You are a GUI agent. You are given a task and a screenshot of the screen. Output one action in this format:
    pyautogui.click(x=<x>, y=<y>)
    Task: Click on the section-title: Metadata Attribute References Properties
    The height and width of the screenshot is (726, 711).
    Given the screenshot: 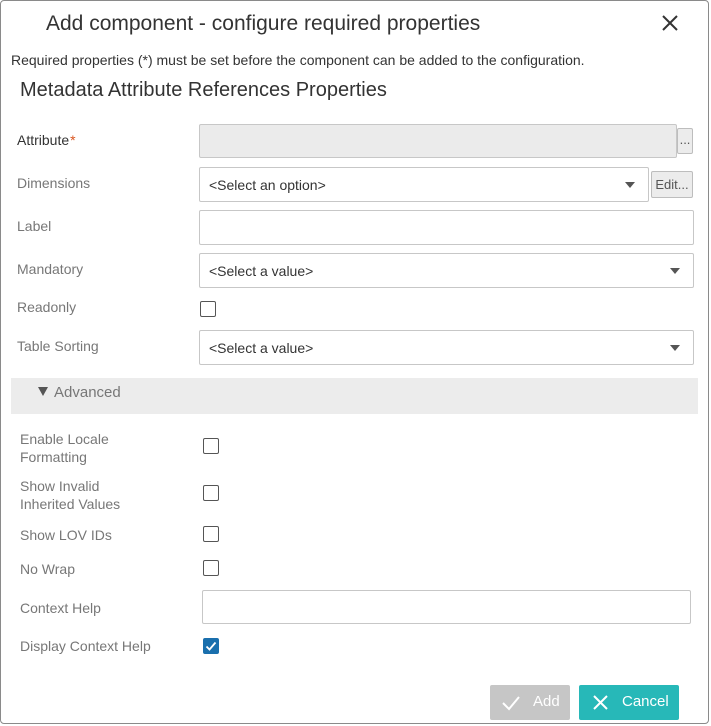 What is the action you would take?
    pyautogui.click(x=203, y=90)
    